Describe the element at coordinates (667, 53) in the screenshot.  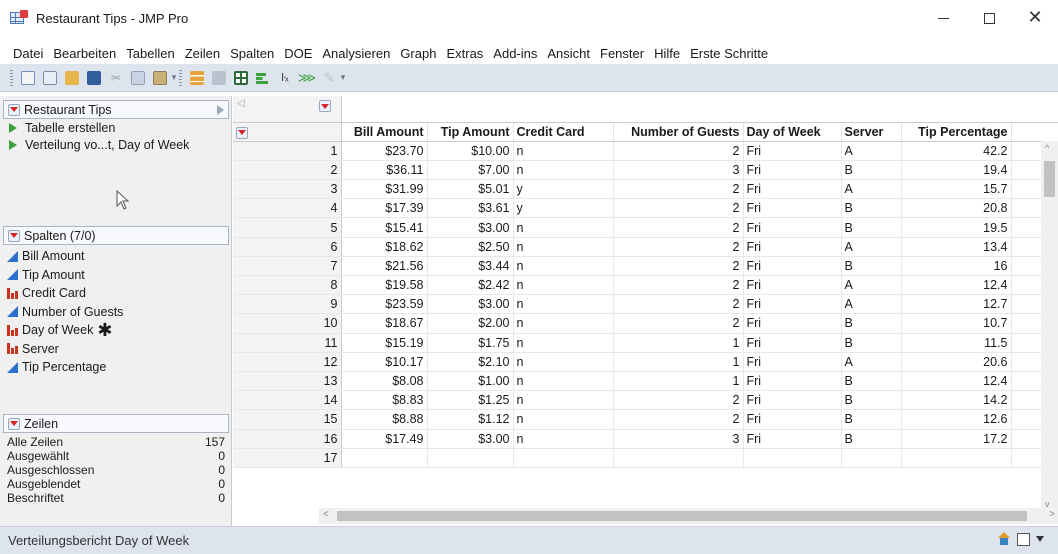
I see `menu-item-12: Hilfe` at that location.